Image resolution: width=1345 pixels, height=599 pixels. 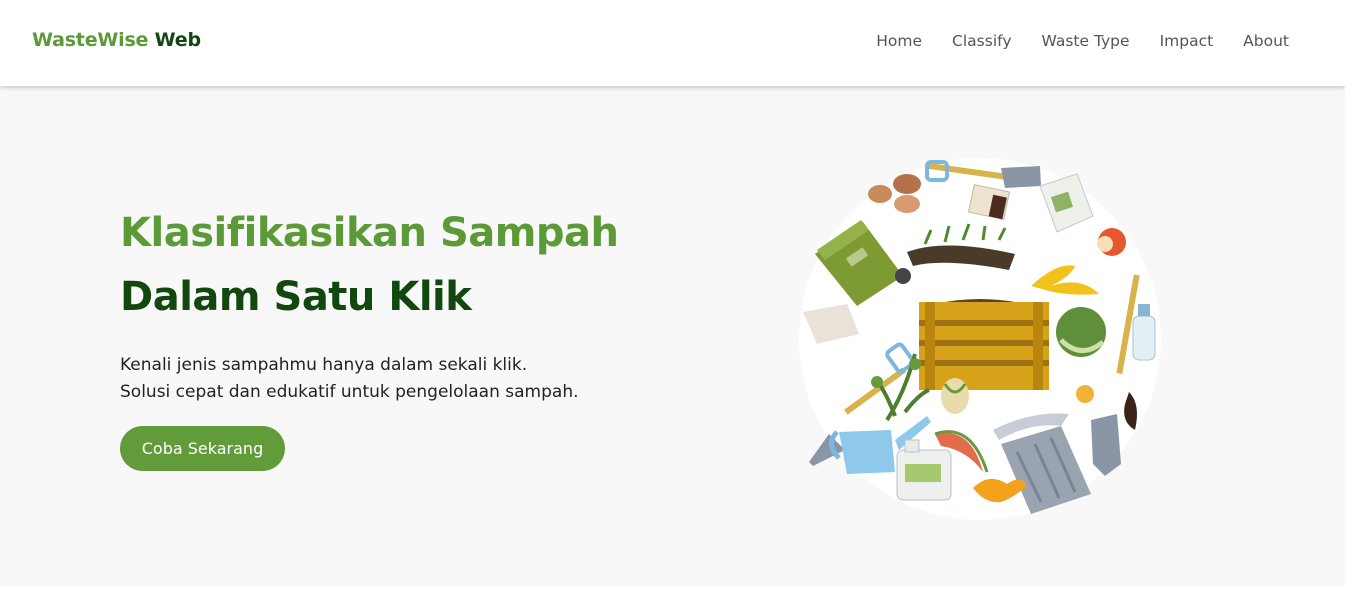 I want to click on brand-name-part1: WasteWise, so click(x=90, y=40).